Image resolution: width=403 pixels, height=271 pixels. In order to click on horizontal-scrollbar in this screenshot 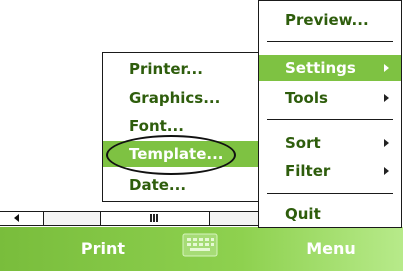, I will do `click(130, 218)`.